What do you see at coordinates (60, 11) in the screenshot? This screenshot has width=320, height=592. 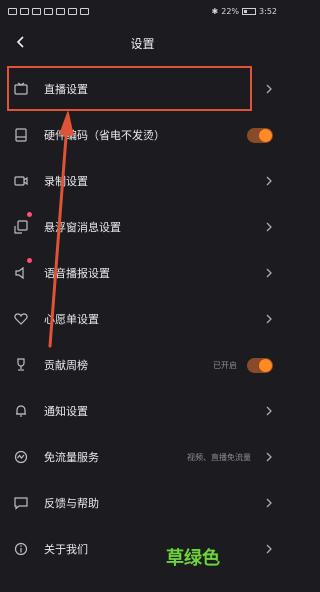 I see `notification-icon` at bounding box center [60, 11].